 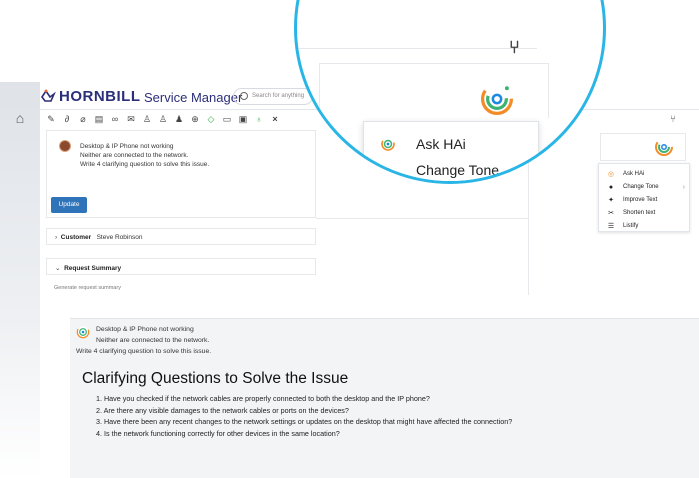 What do you see at coordinates (119, 237) in the screenshot?
I see `customer-value: Steve Robinson` at bounding box center [119, 237].